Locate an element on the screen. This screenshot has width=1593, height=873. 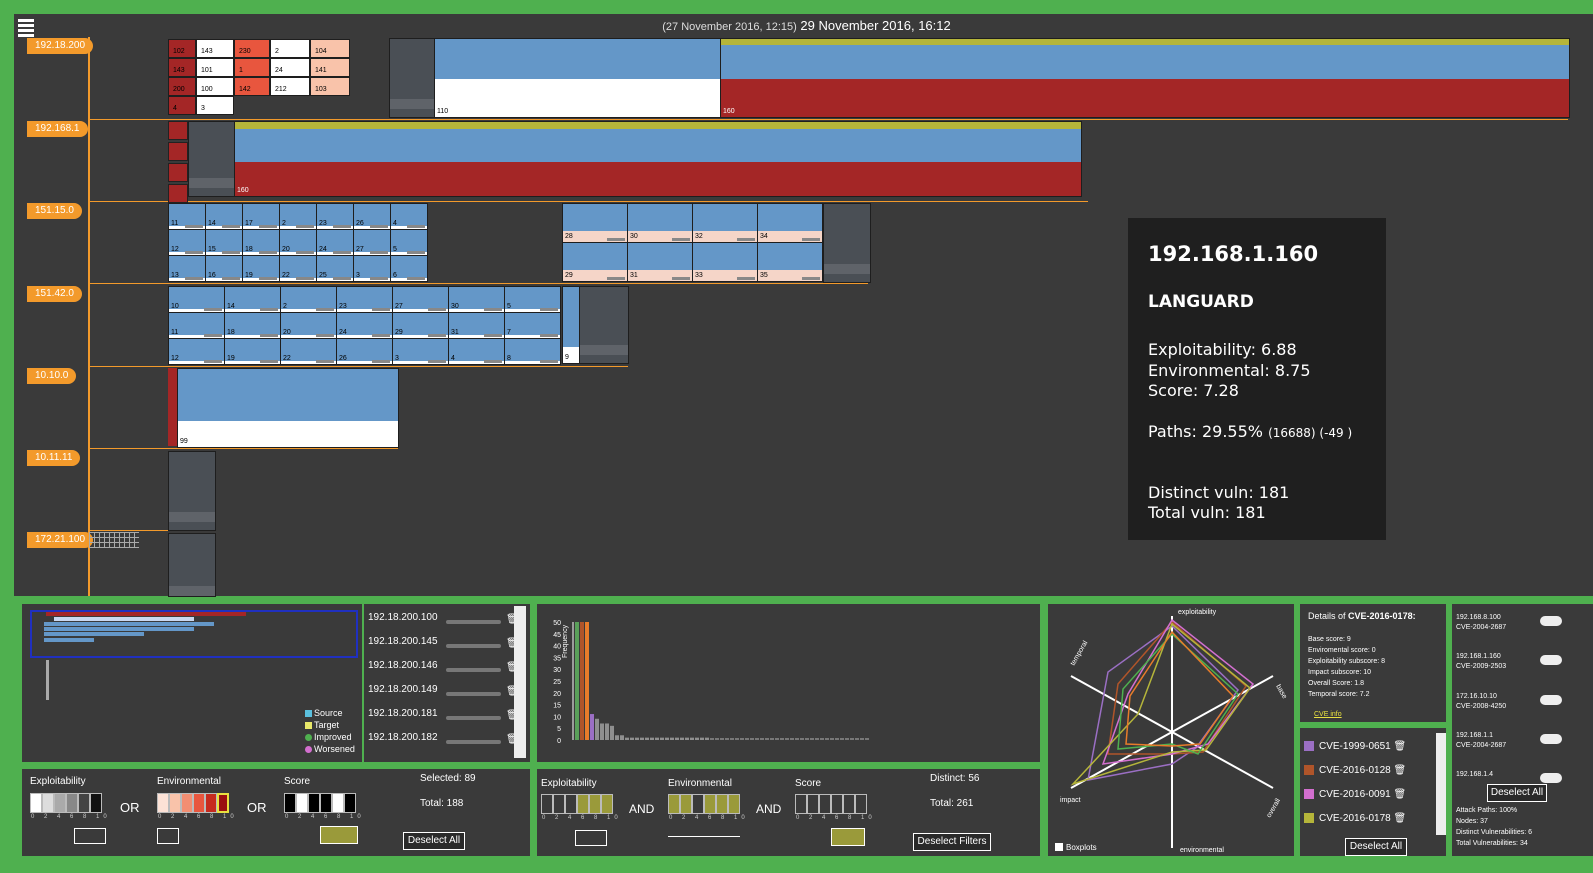
host-node: 5 is located at coordinates (409, 242).